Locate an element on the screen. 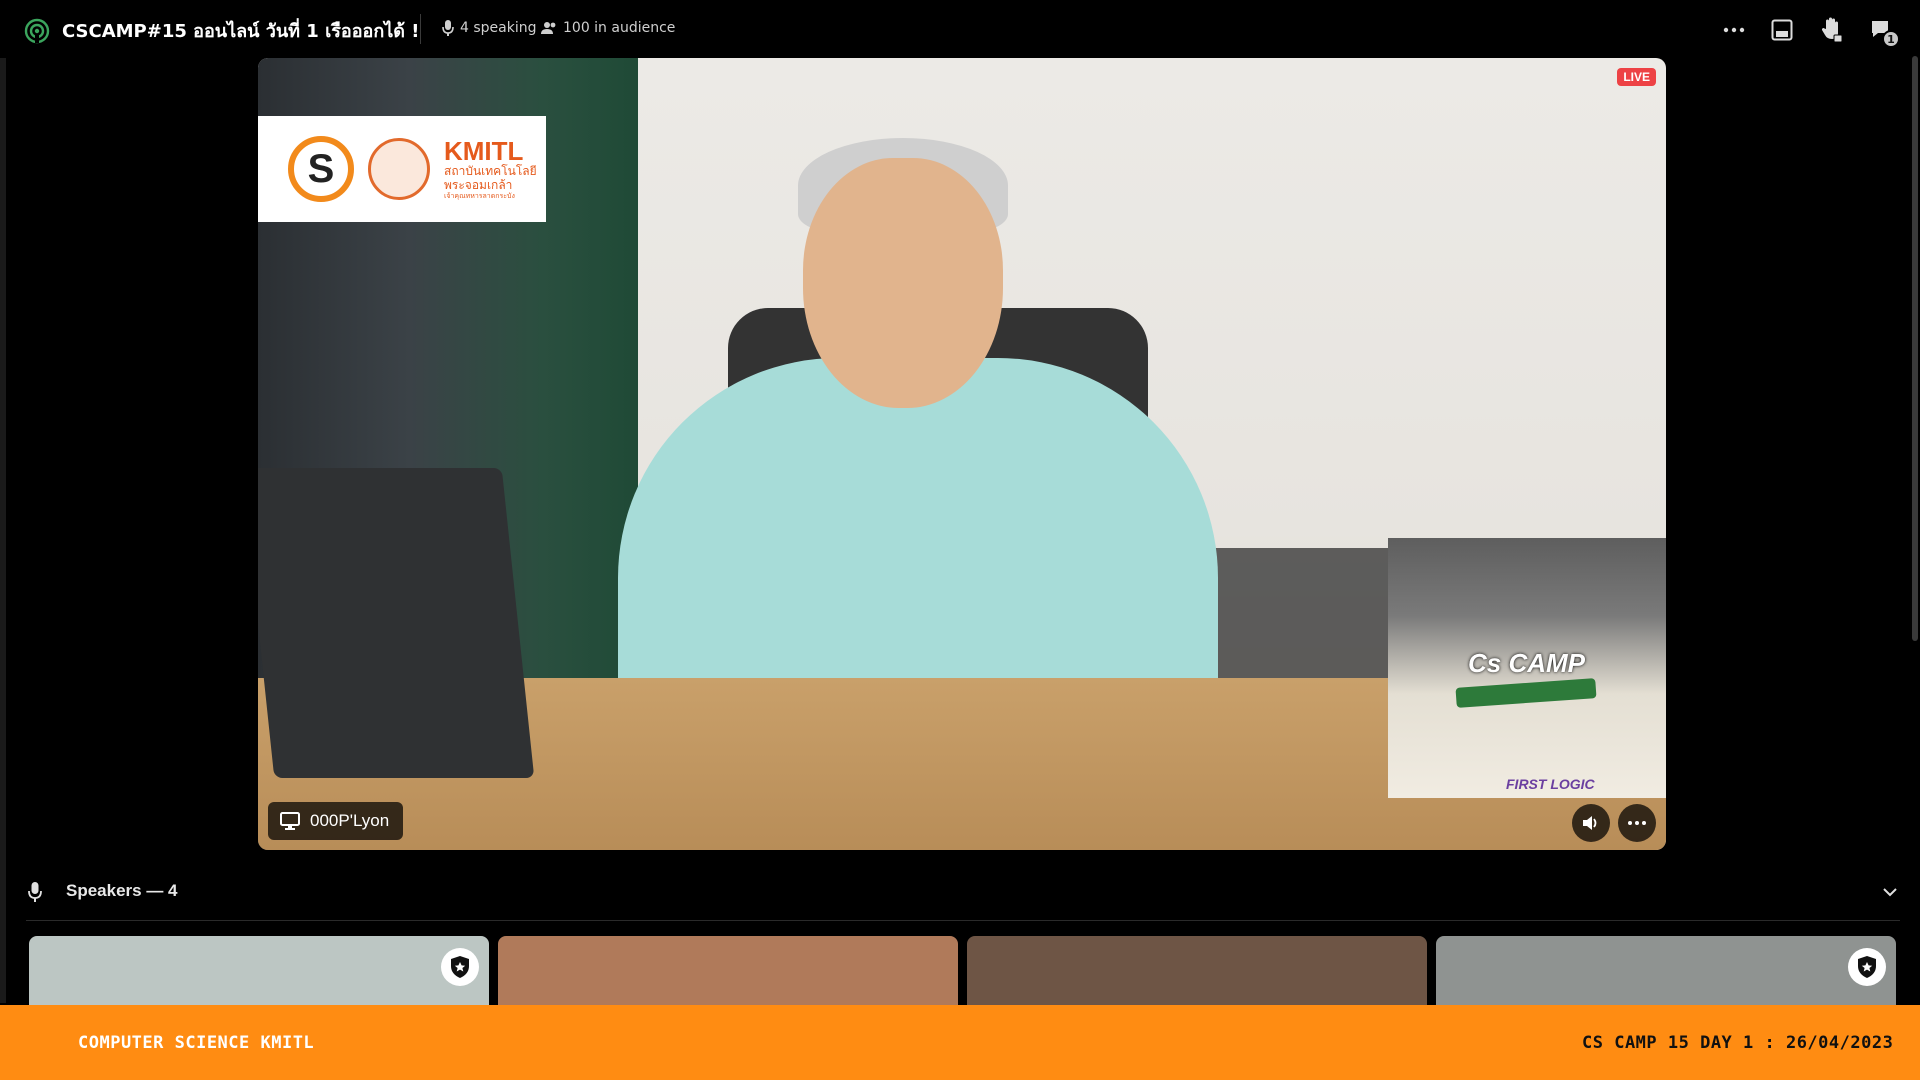 The image size is (1920, 1080). kmitl-line1: สถาบันเทคโนโลยี is located at coordinates (490, 170).